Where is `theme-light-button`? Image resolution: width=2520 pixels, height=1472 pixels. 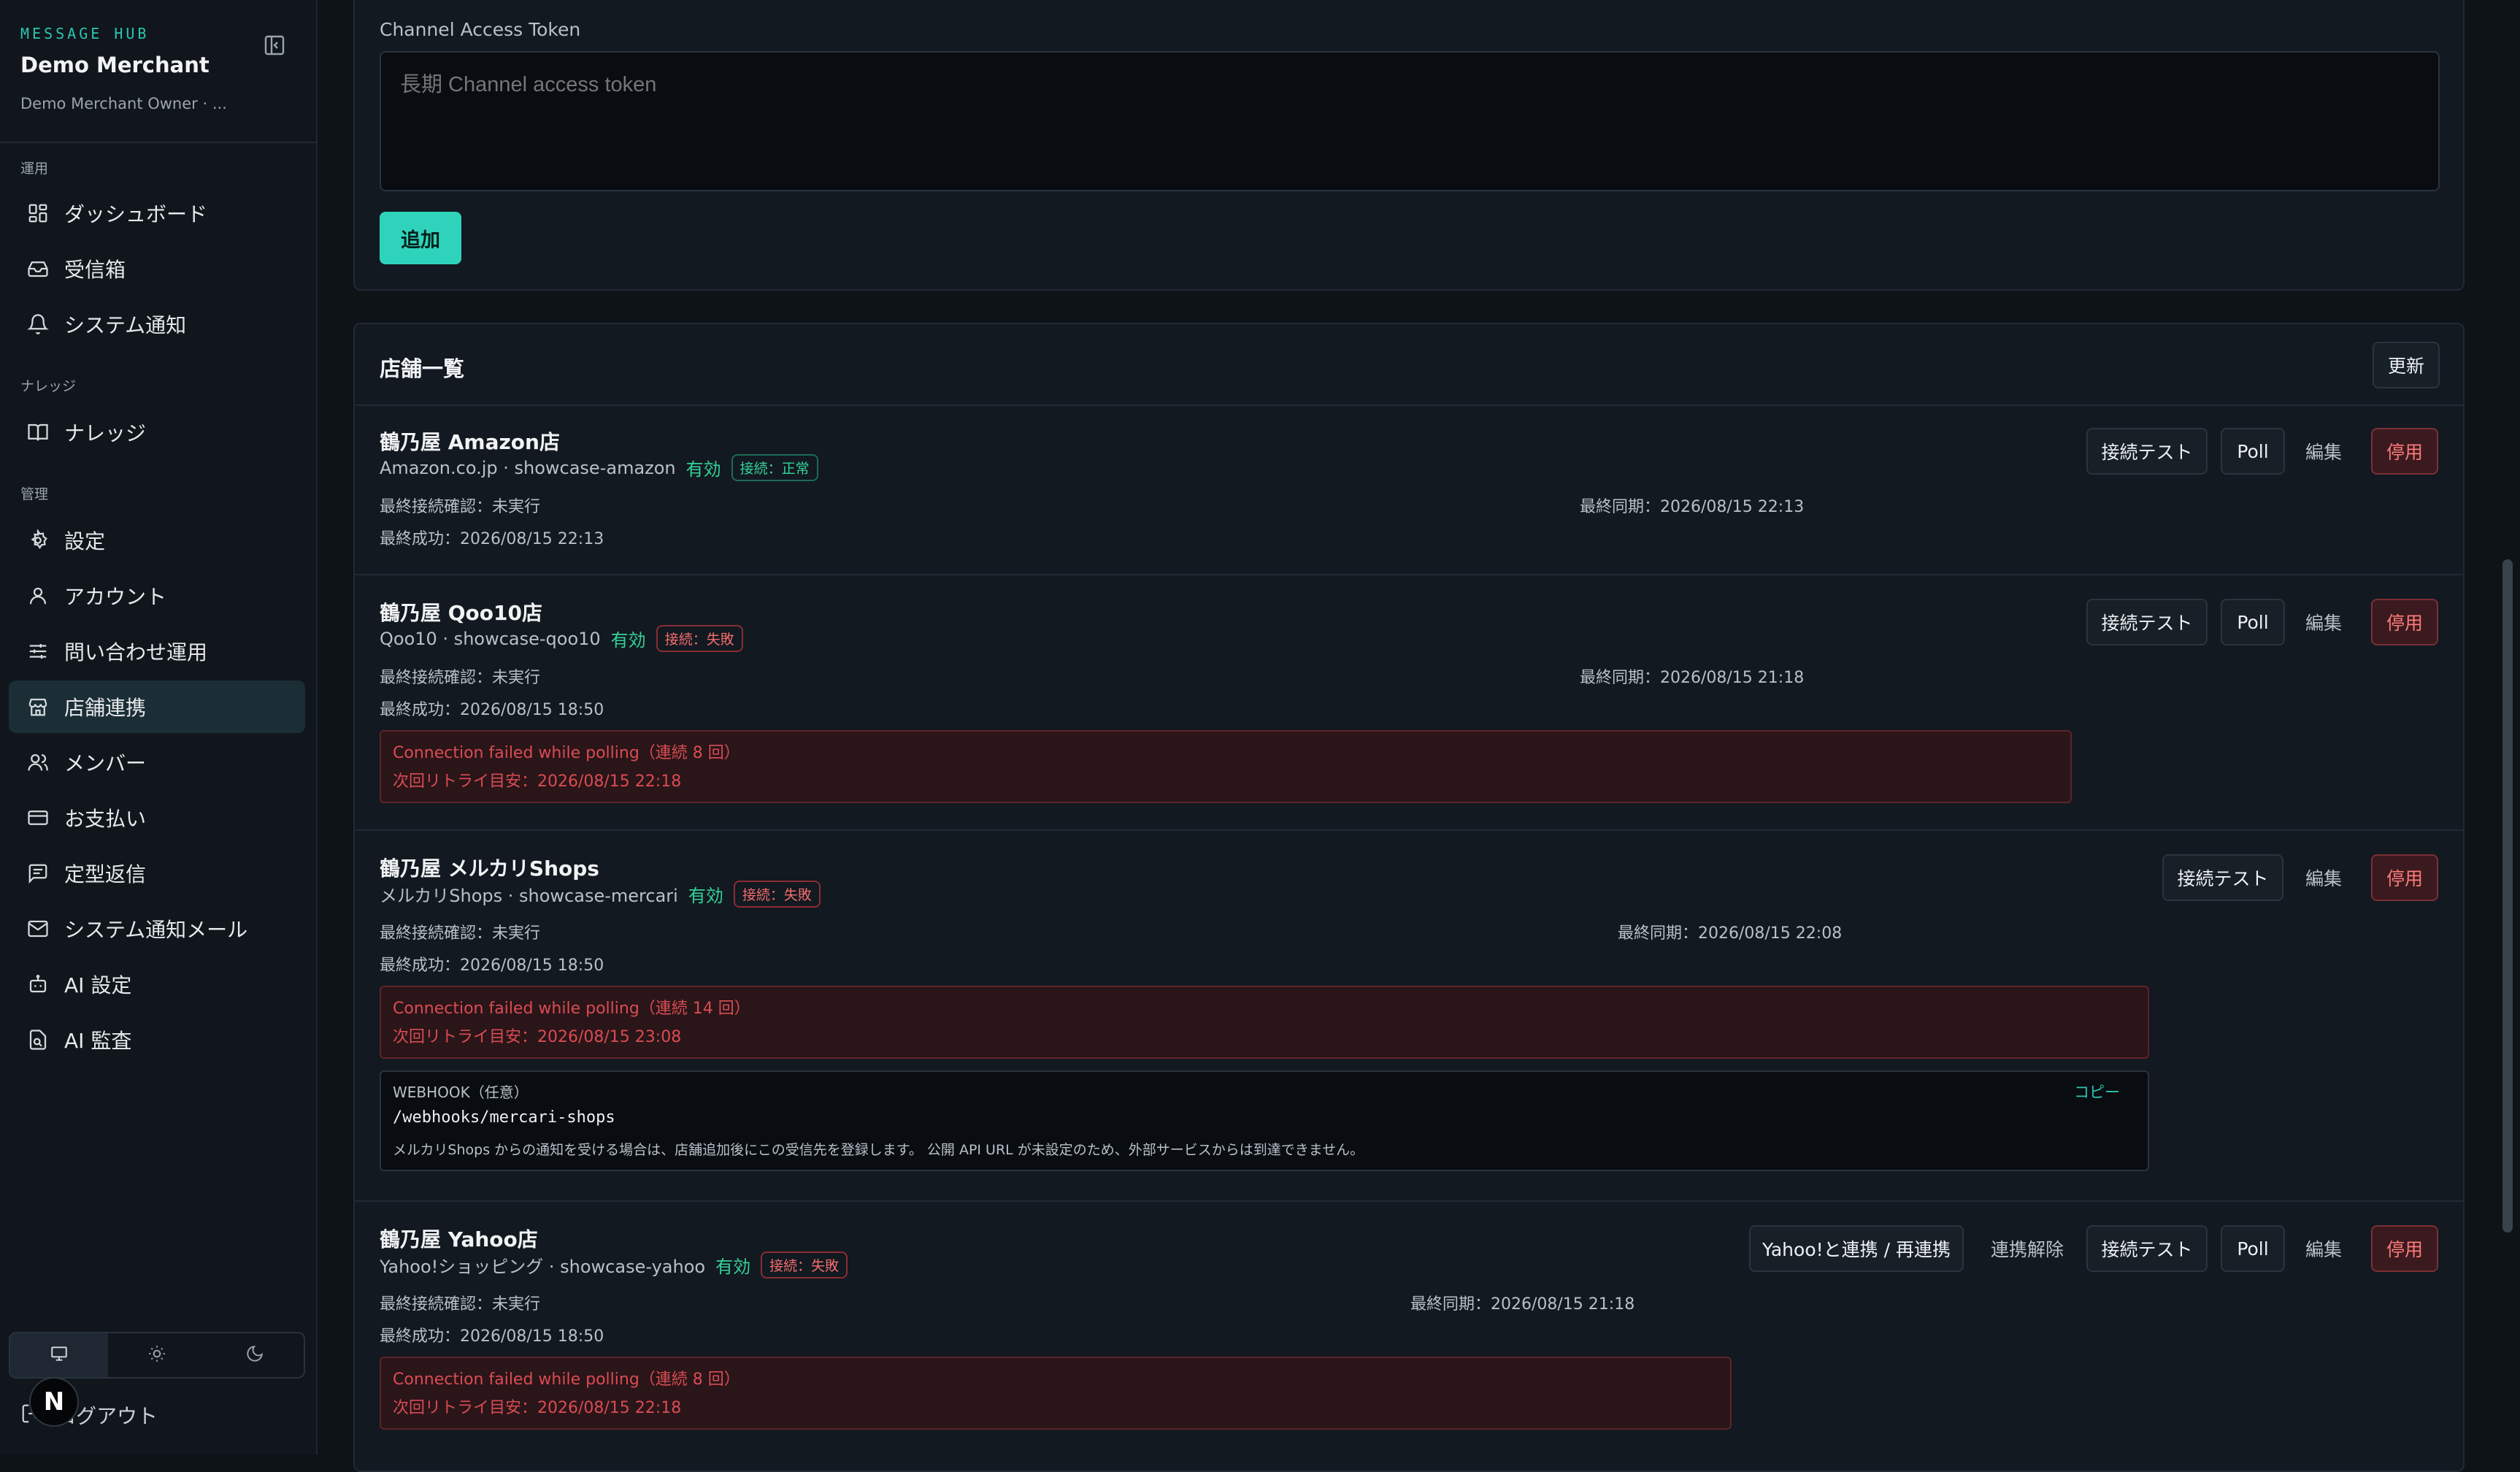
theme-light-button is located at coordinates (157, 1355).